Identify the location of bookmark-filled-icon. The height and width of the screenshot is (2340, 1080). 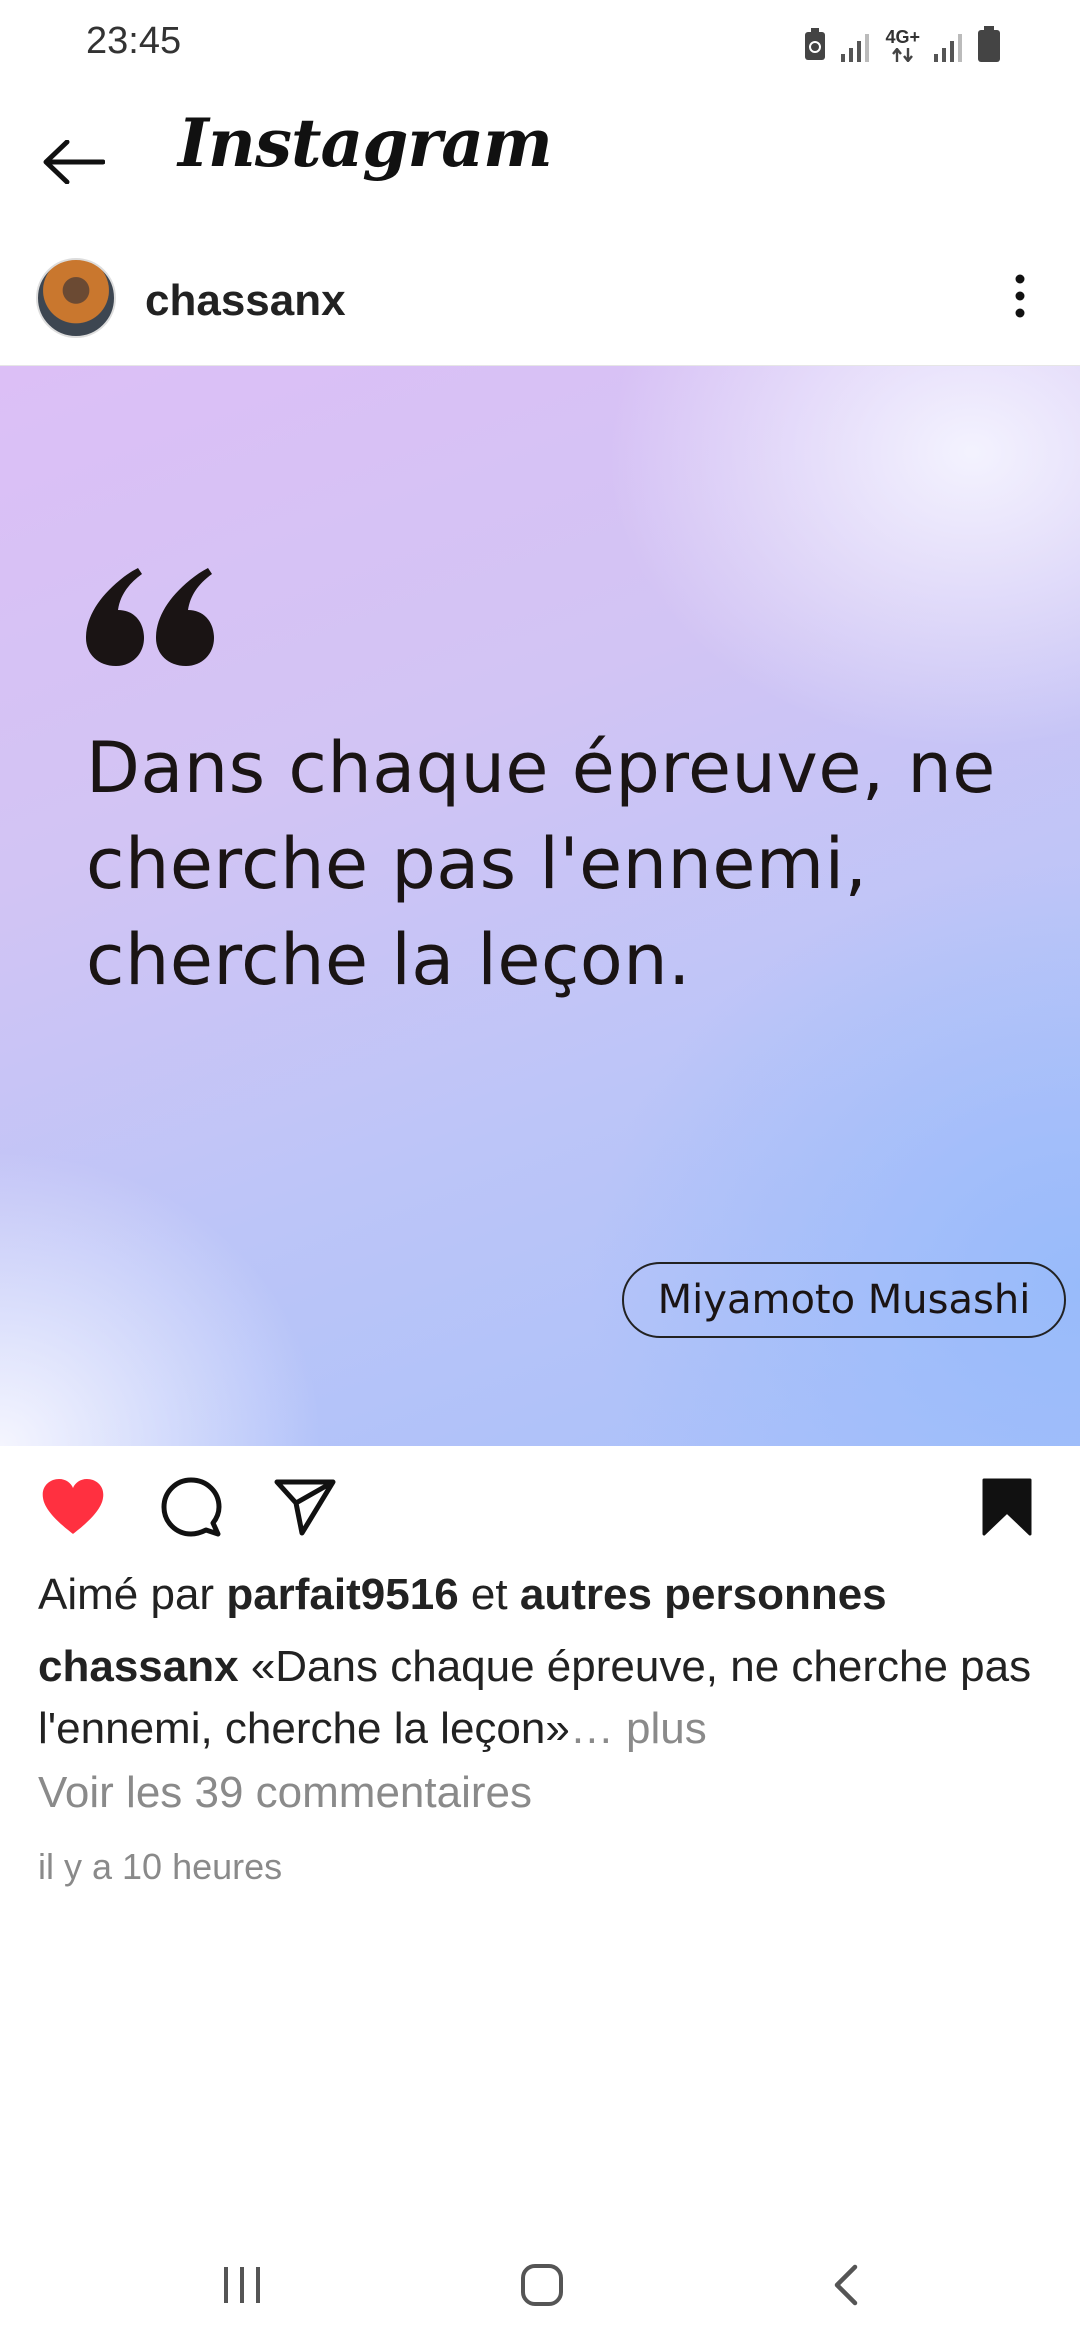
(1007, 1507).